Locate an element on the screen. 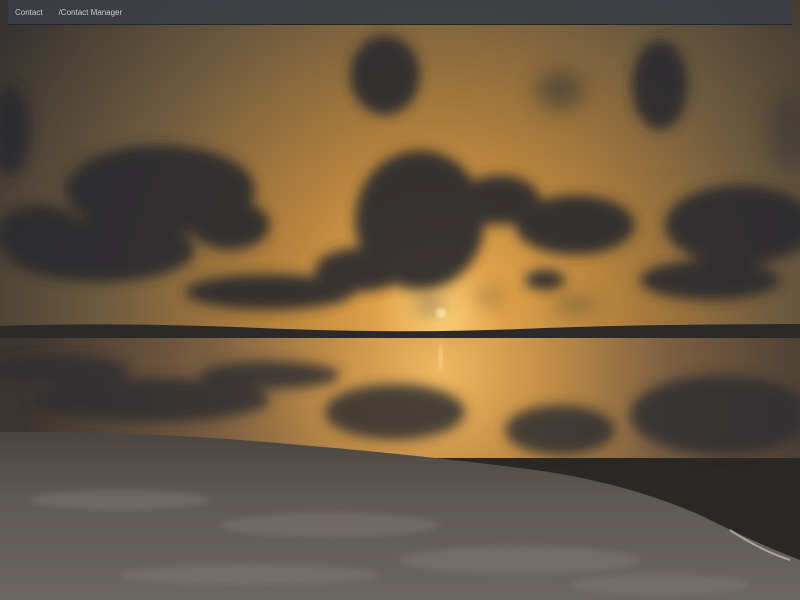 This screenshot has width=800, height=600. navbar-brand-link: Contact is located at coordinates (29, 12).